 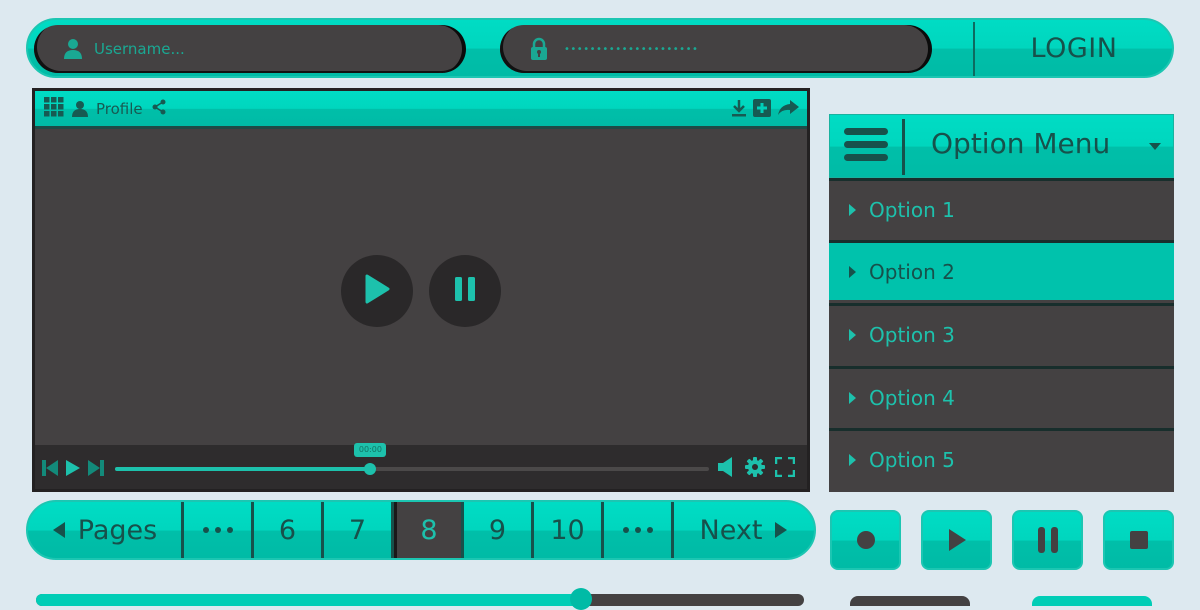 What do you see at coordinates (1074, 48) in the screenshot?
I see `login-button: LOGIN` at bounding box center [1074, 48].